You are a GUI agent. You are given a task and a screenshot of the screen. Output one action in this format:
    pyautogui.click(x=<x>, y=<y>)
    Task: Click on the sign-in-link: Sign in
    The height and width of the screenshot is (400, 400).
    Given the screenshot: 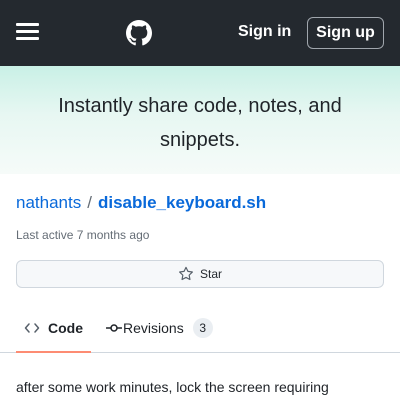 What is the action you would take?
    pyautogui.click(x=264, y=32)
    